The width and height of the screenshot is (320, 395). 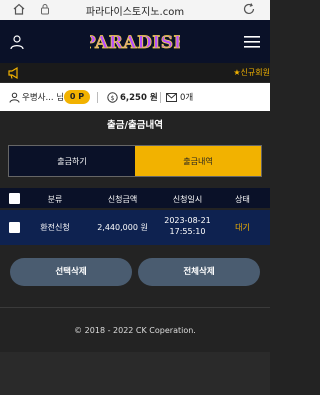 What do you see at coordinates (186, 97) in the screenshot?
I see `message-count: 0개` at bounding box center [186, 97].